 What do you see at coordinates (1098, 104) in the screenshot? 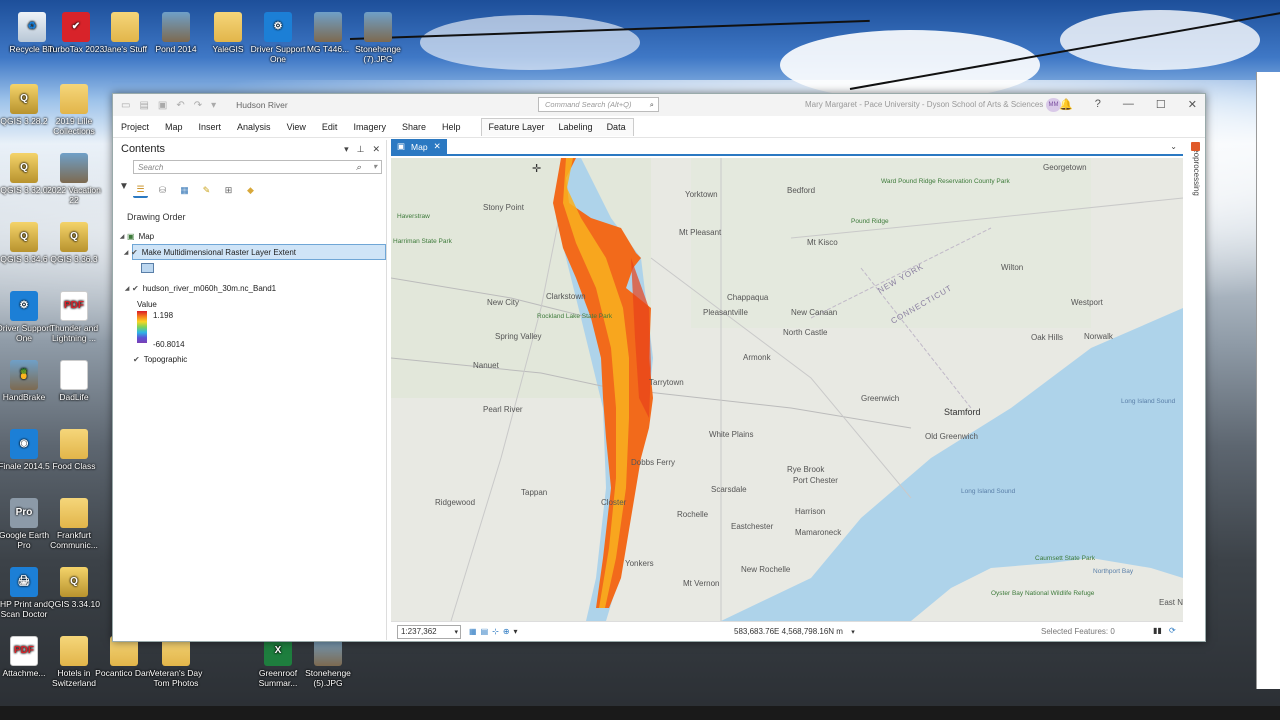
I see `help-icon: ?` at bounding box center [1098, 104].